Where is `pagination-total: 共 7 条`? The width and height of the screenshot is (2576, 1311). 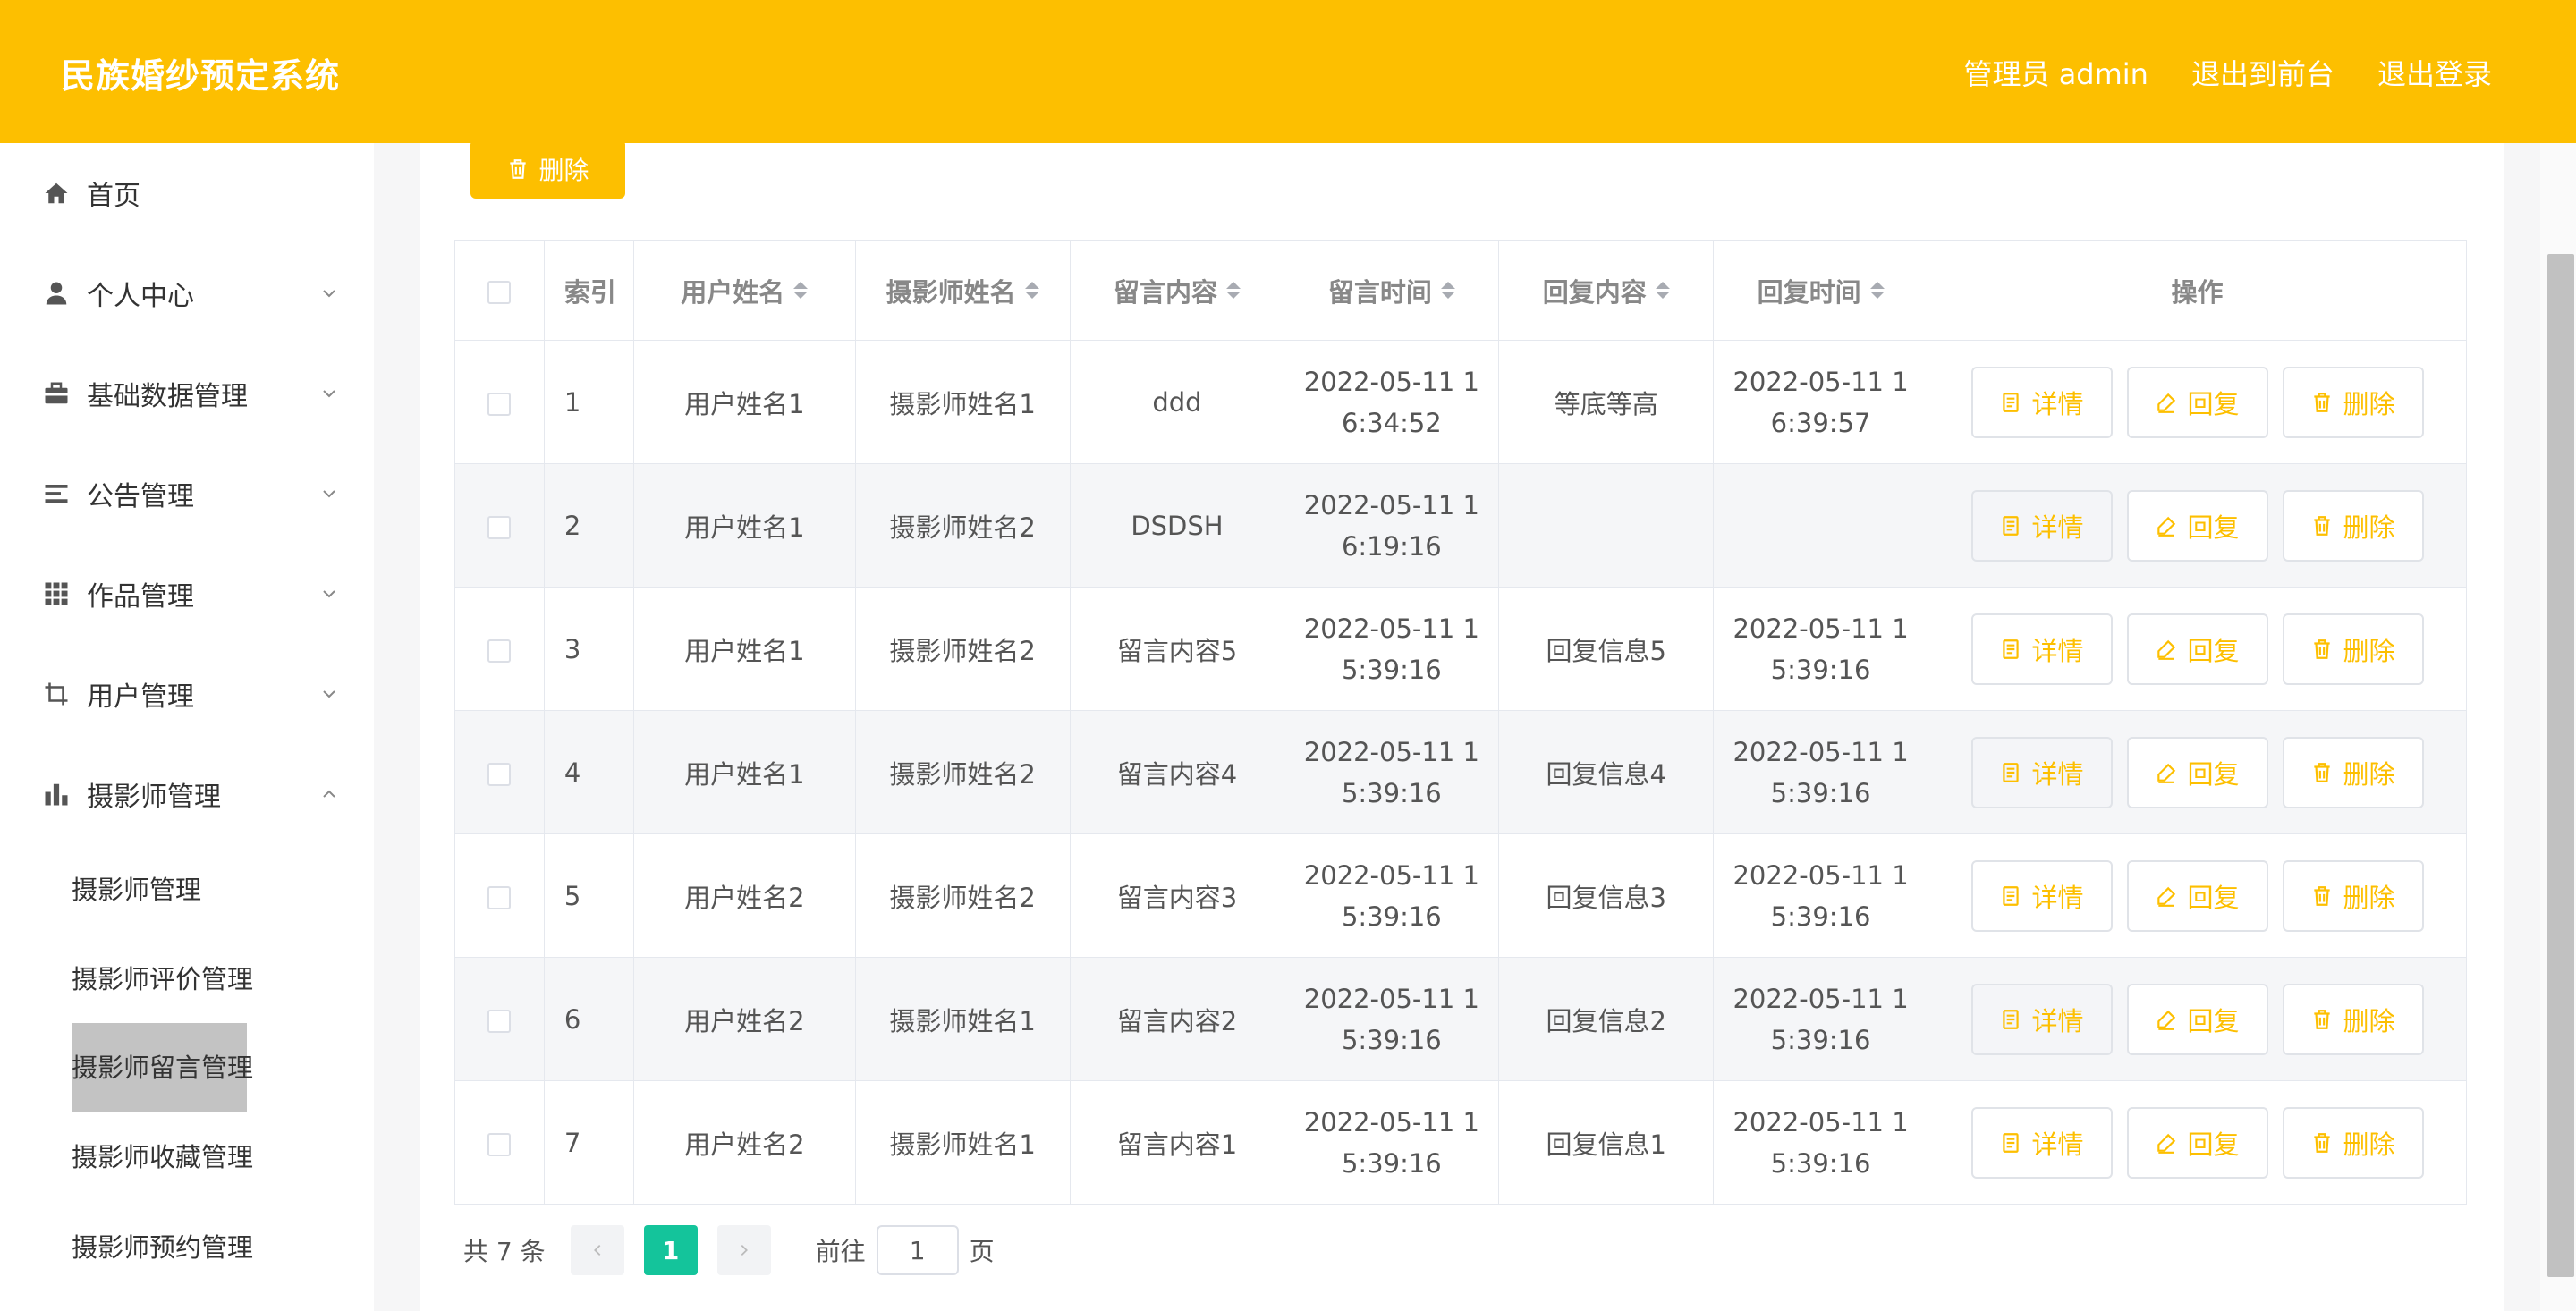
pagination-total: 共 7 条 is located at coordinates (504, 1251).